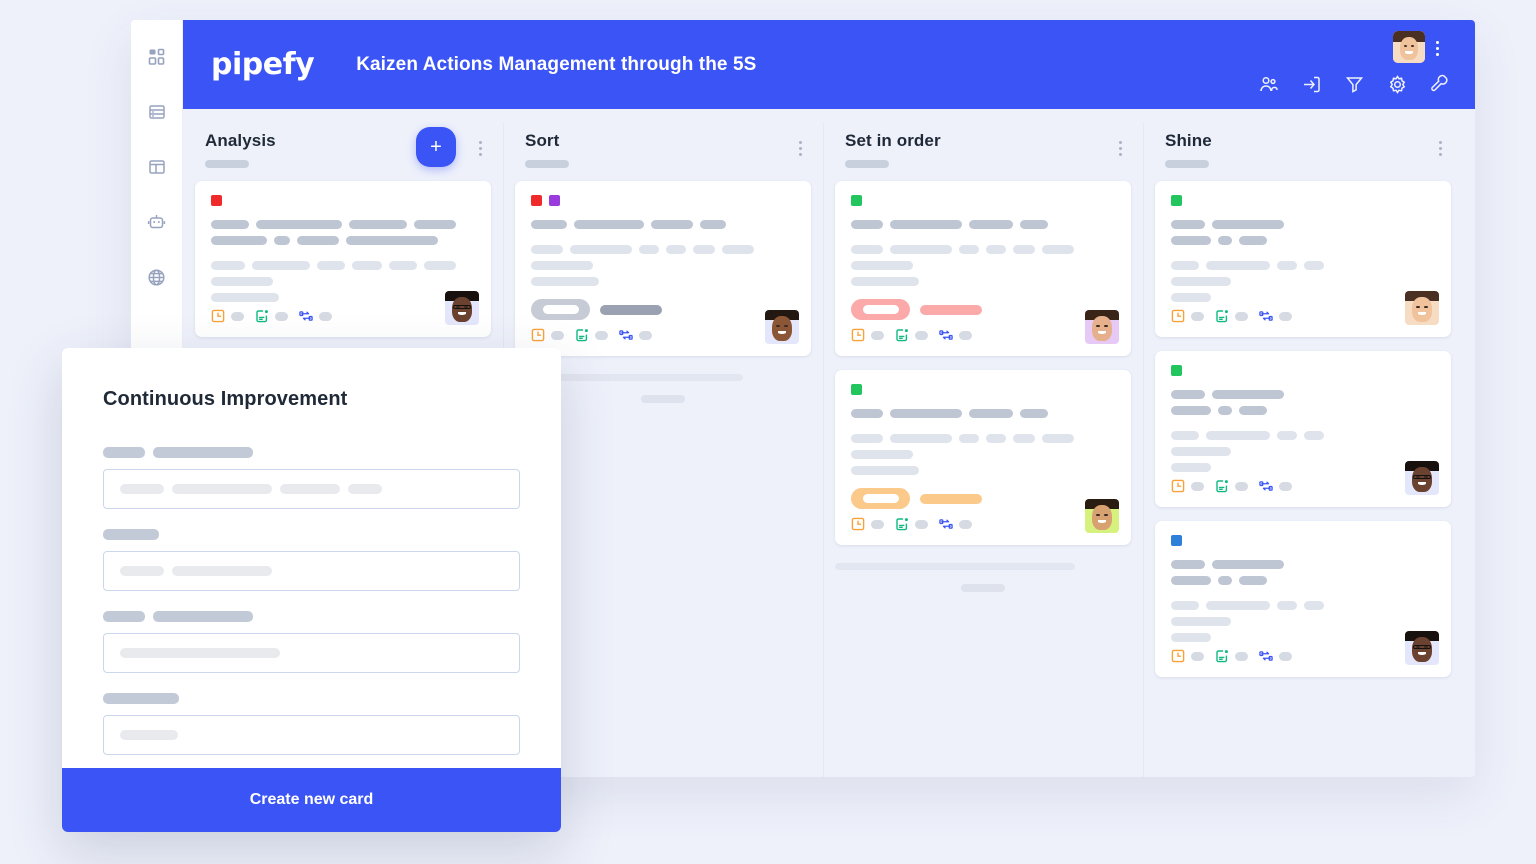 The image size is (1536, 864). What do you see at coordinates (1397, 84) in the screenshot?
I see `gear-icon` at bounding box center [1397, 84].